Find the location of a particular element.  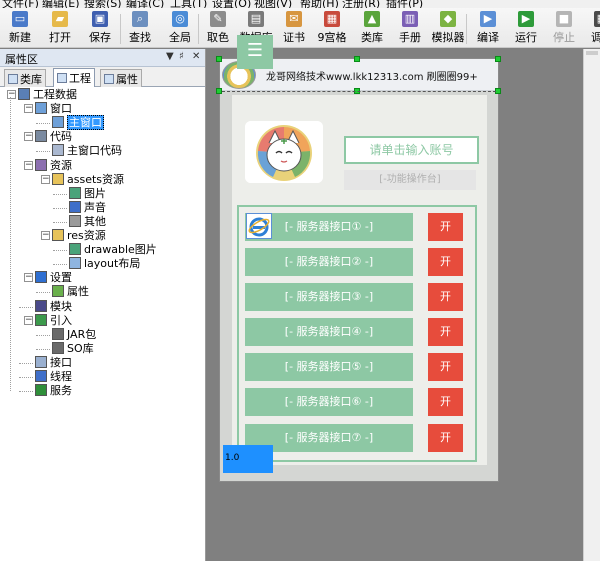

menu-item: 工具(T) is located at coordinates (188, 4).